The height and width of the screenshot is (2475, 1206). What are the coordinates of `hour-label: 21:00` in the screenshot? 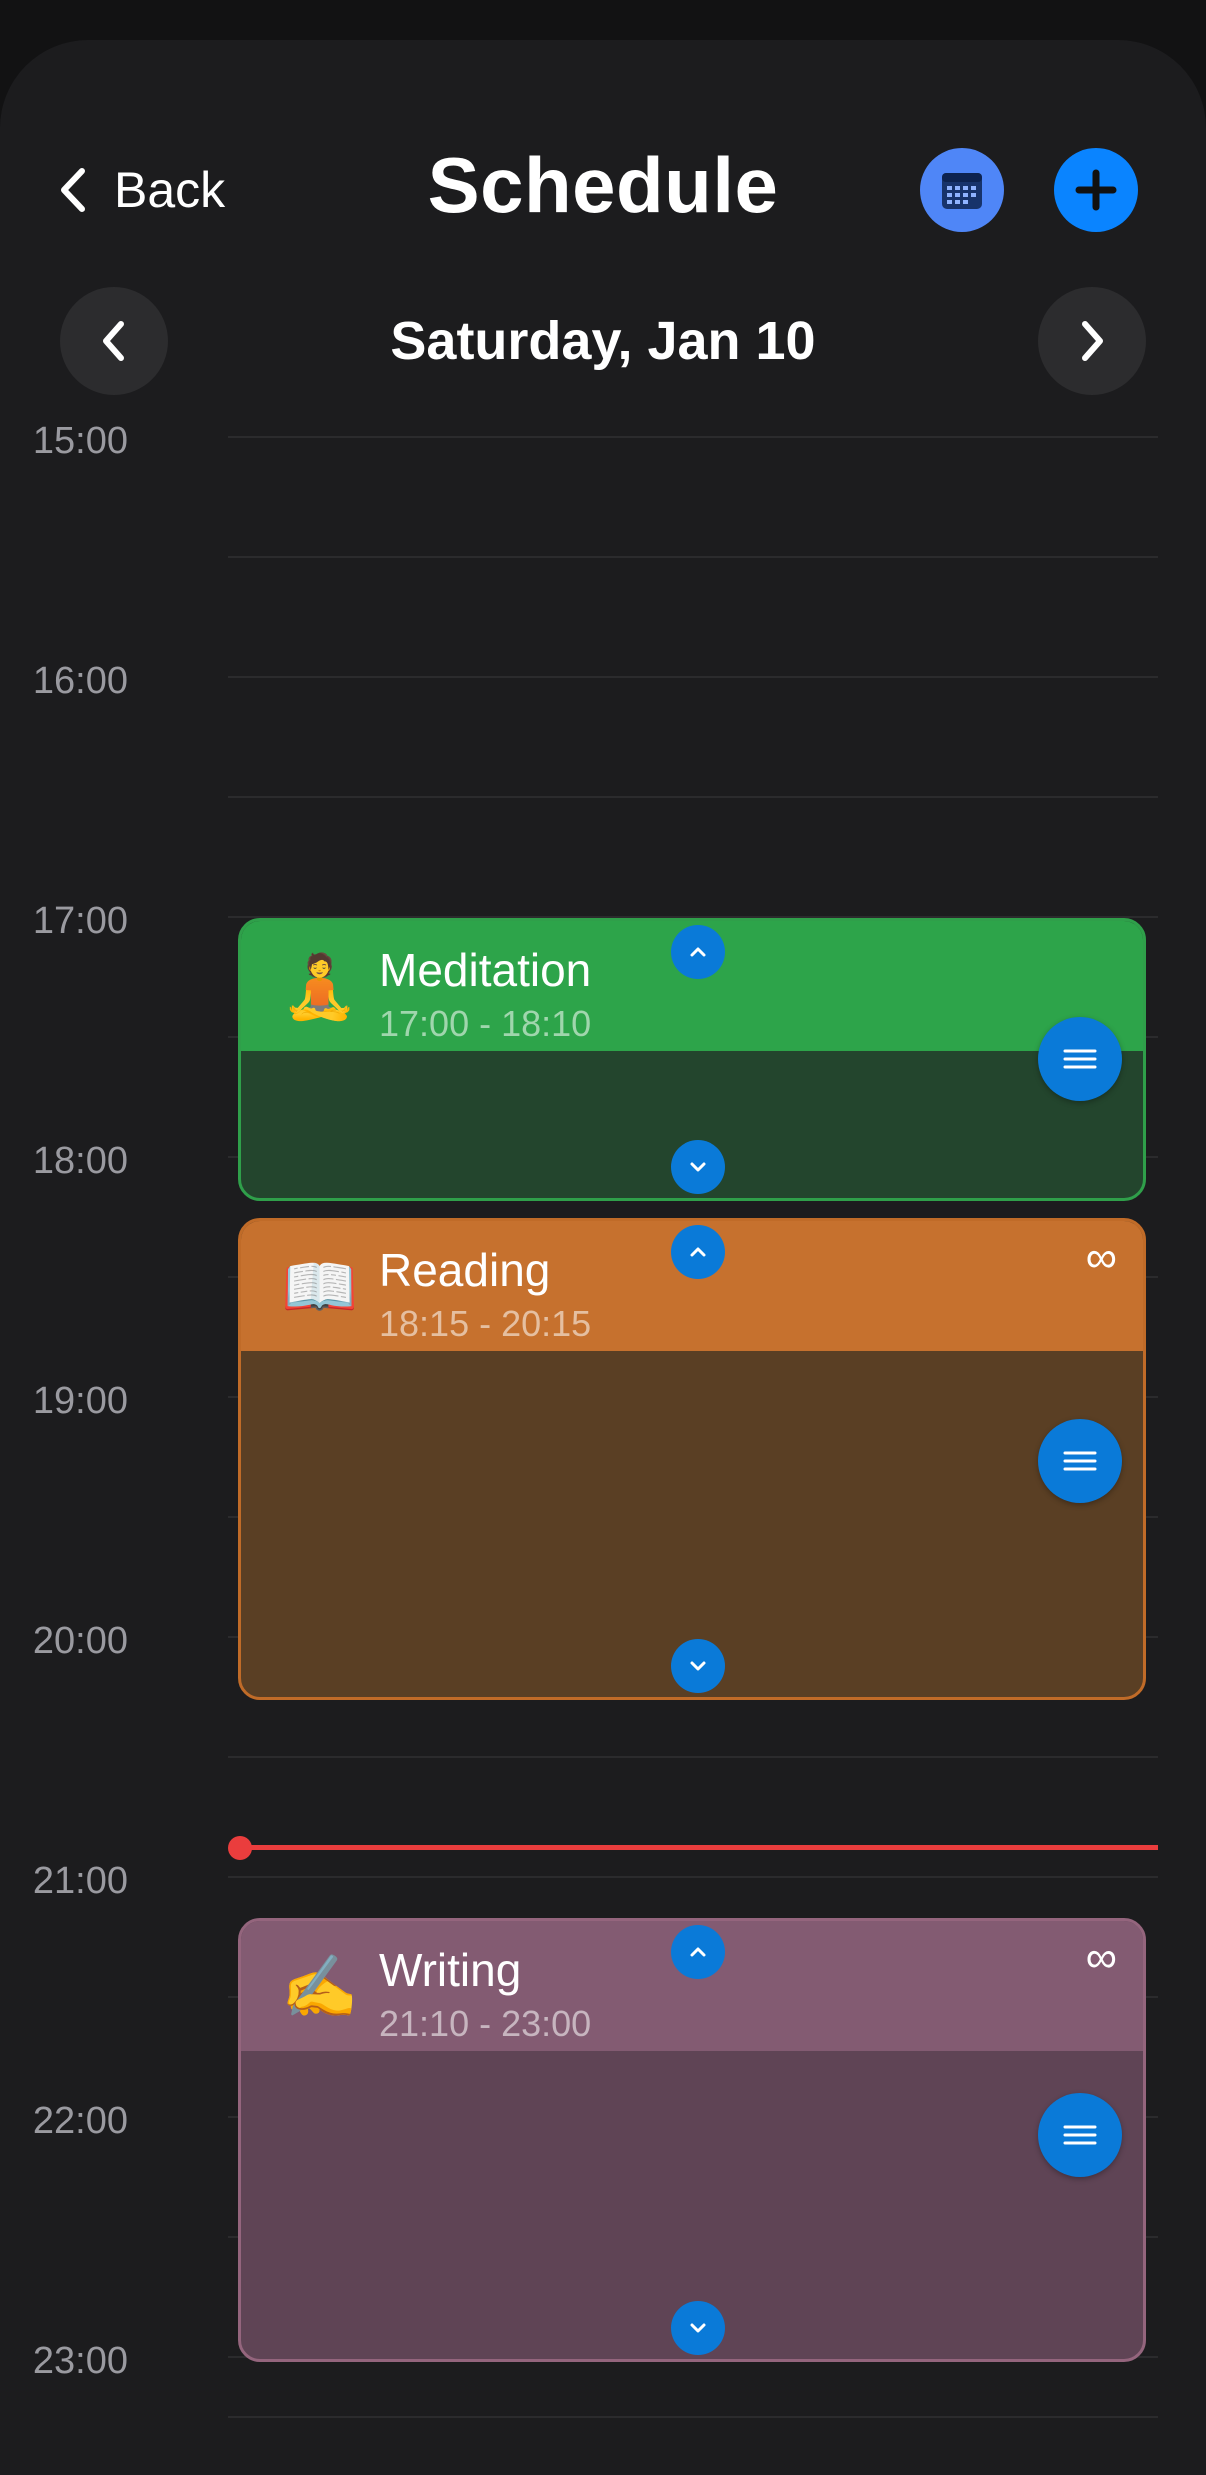 It's located at (80, 1881).